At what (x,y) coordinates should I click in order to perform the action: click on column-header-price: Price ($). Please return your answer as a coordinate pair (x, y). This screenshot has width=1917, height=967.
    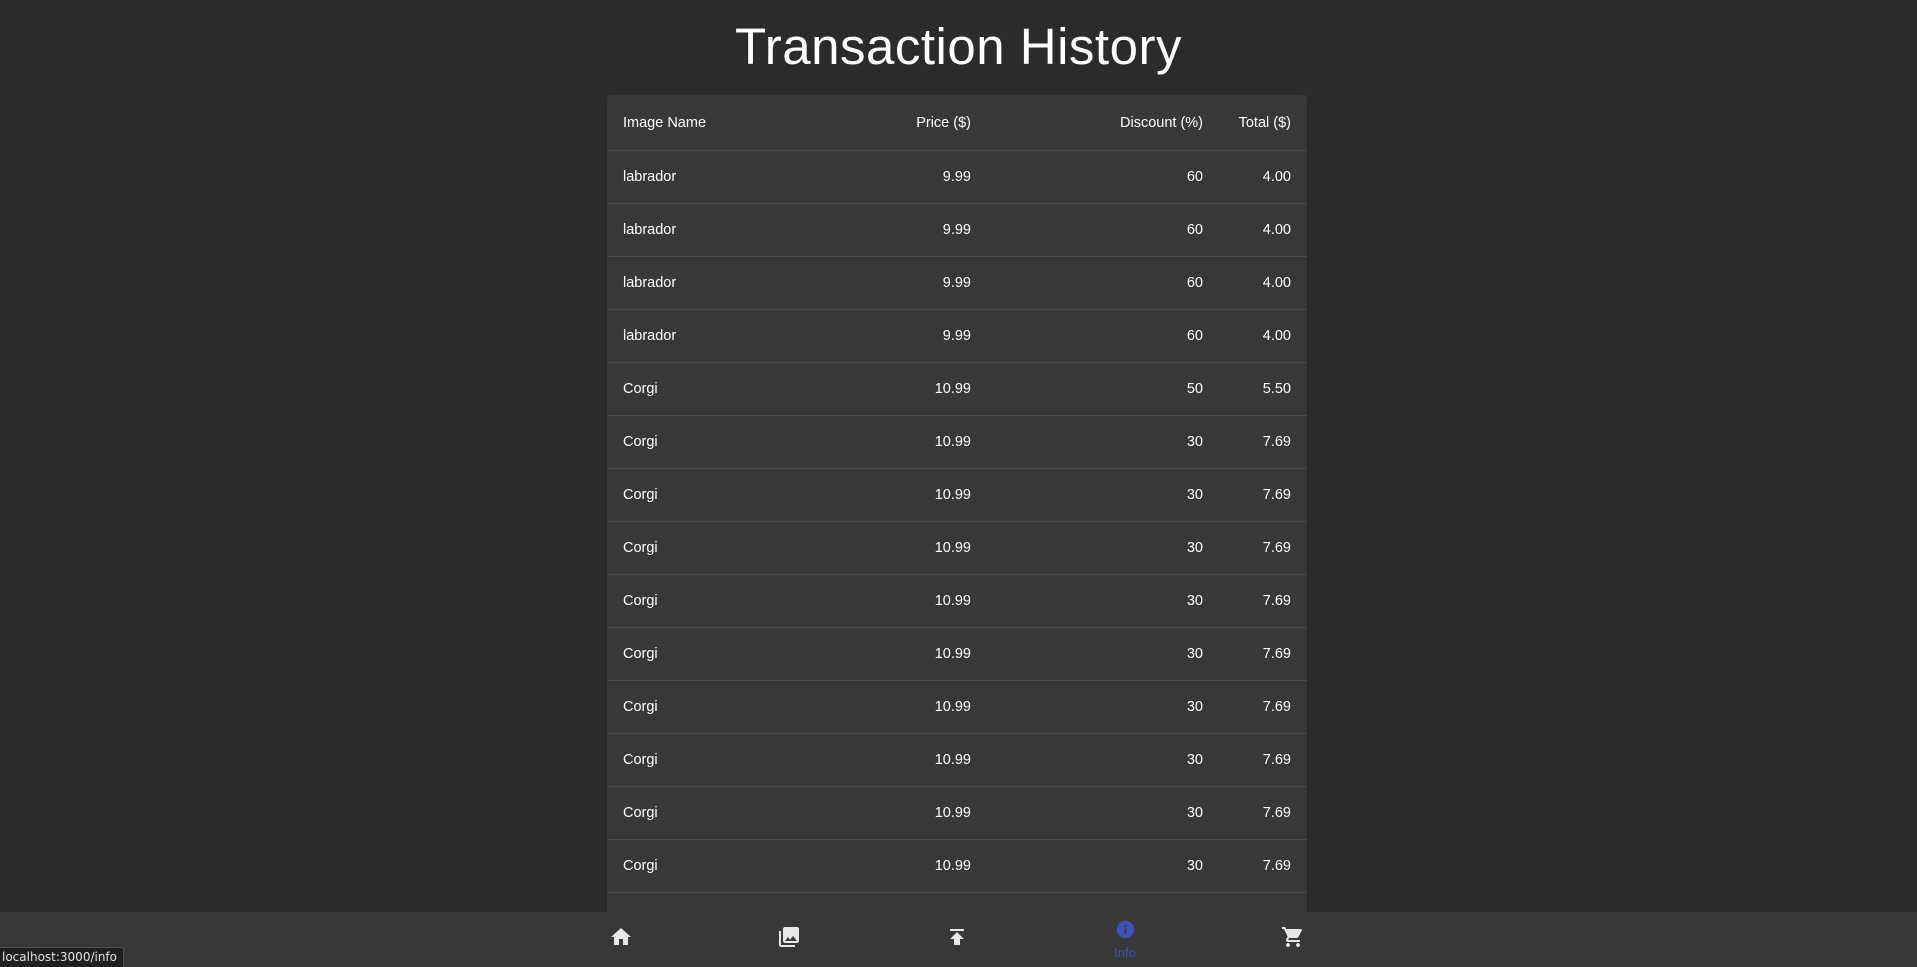
    Looking at the image, I should click on (908, 123).